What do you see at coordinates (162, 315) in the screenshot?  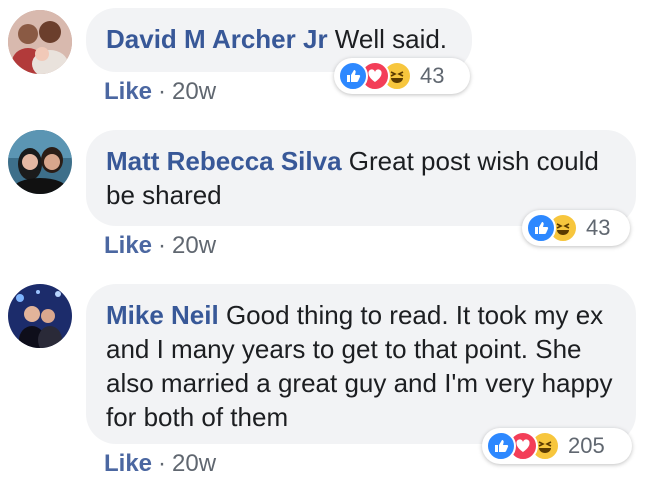 I see `comment-author: Mike Neil` at bounding box center [162, 315].